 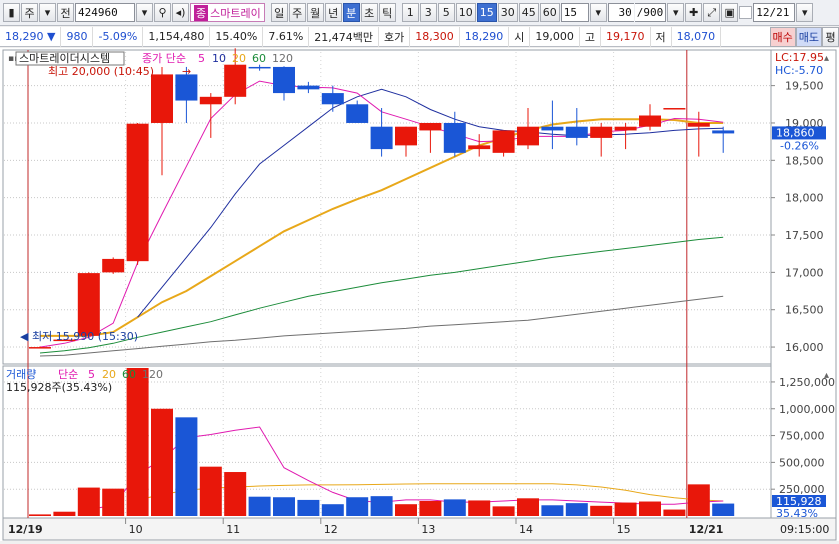 What do you see at coordinates (282, 58) in the screenshot?
I see `legend-ma120: 120` at bounding box center [282, 58].